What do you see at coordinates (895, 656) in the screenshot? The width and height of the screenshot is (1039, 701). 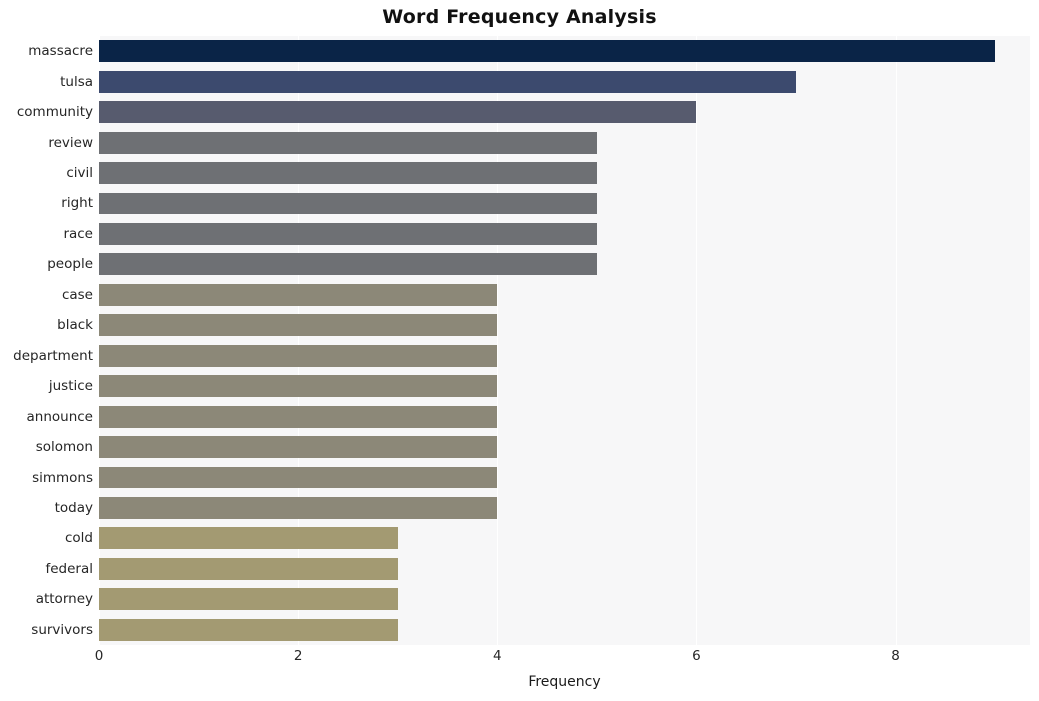 I see `x-tick-label-8: 8` at bounding box center [895, 656].